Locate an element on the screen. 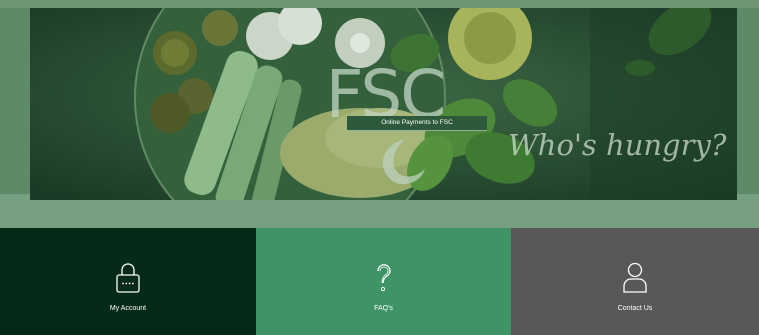 Image resolution: width=759 pixels, height=335 pixels. lock-icon is located at coordinates (128, 278).